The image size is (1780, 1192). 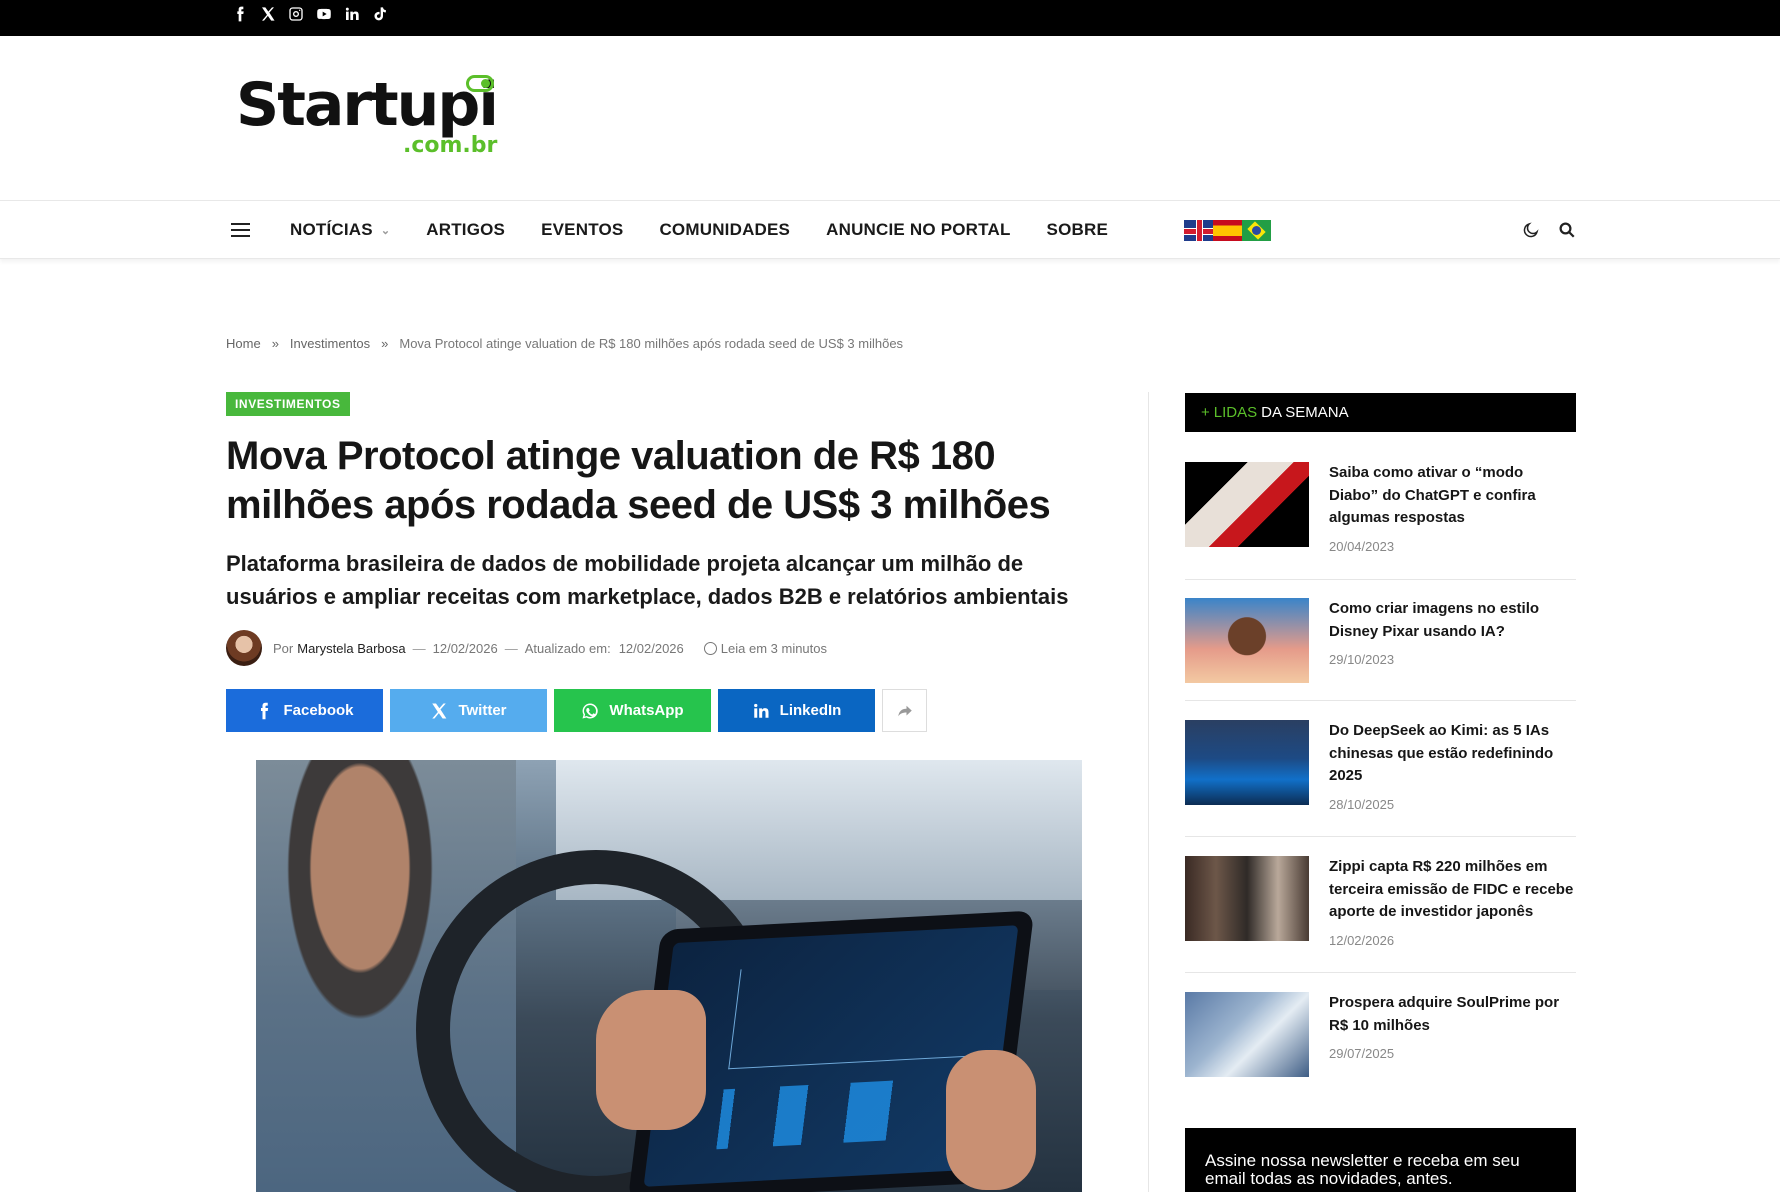 I want to click on nav-tools, so click(x=1549, y=232).